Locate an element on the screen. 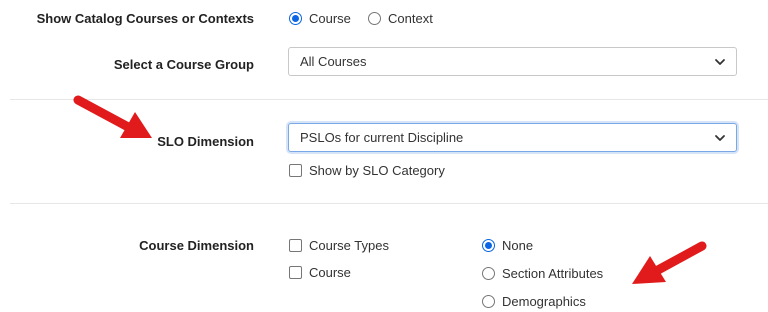  radio-section-attributes: Section Attributes is located at coordinates (542, 273).